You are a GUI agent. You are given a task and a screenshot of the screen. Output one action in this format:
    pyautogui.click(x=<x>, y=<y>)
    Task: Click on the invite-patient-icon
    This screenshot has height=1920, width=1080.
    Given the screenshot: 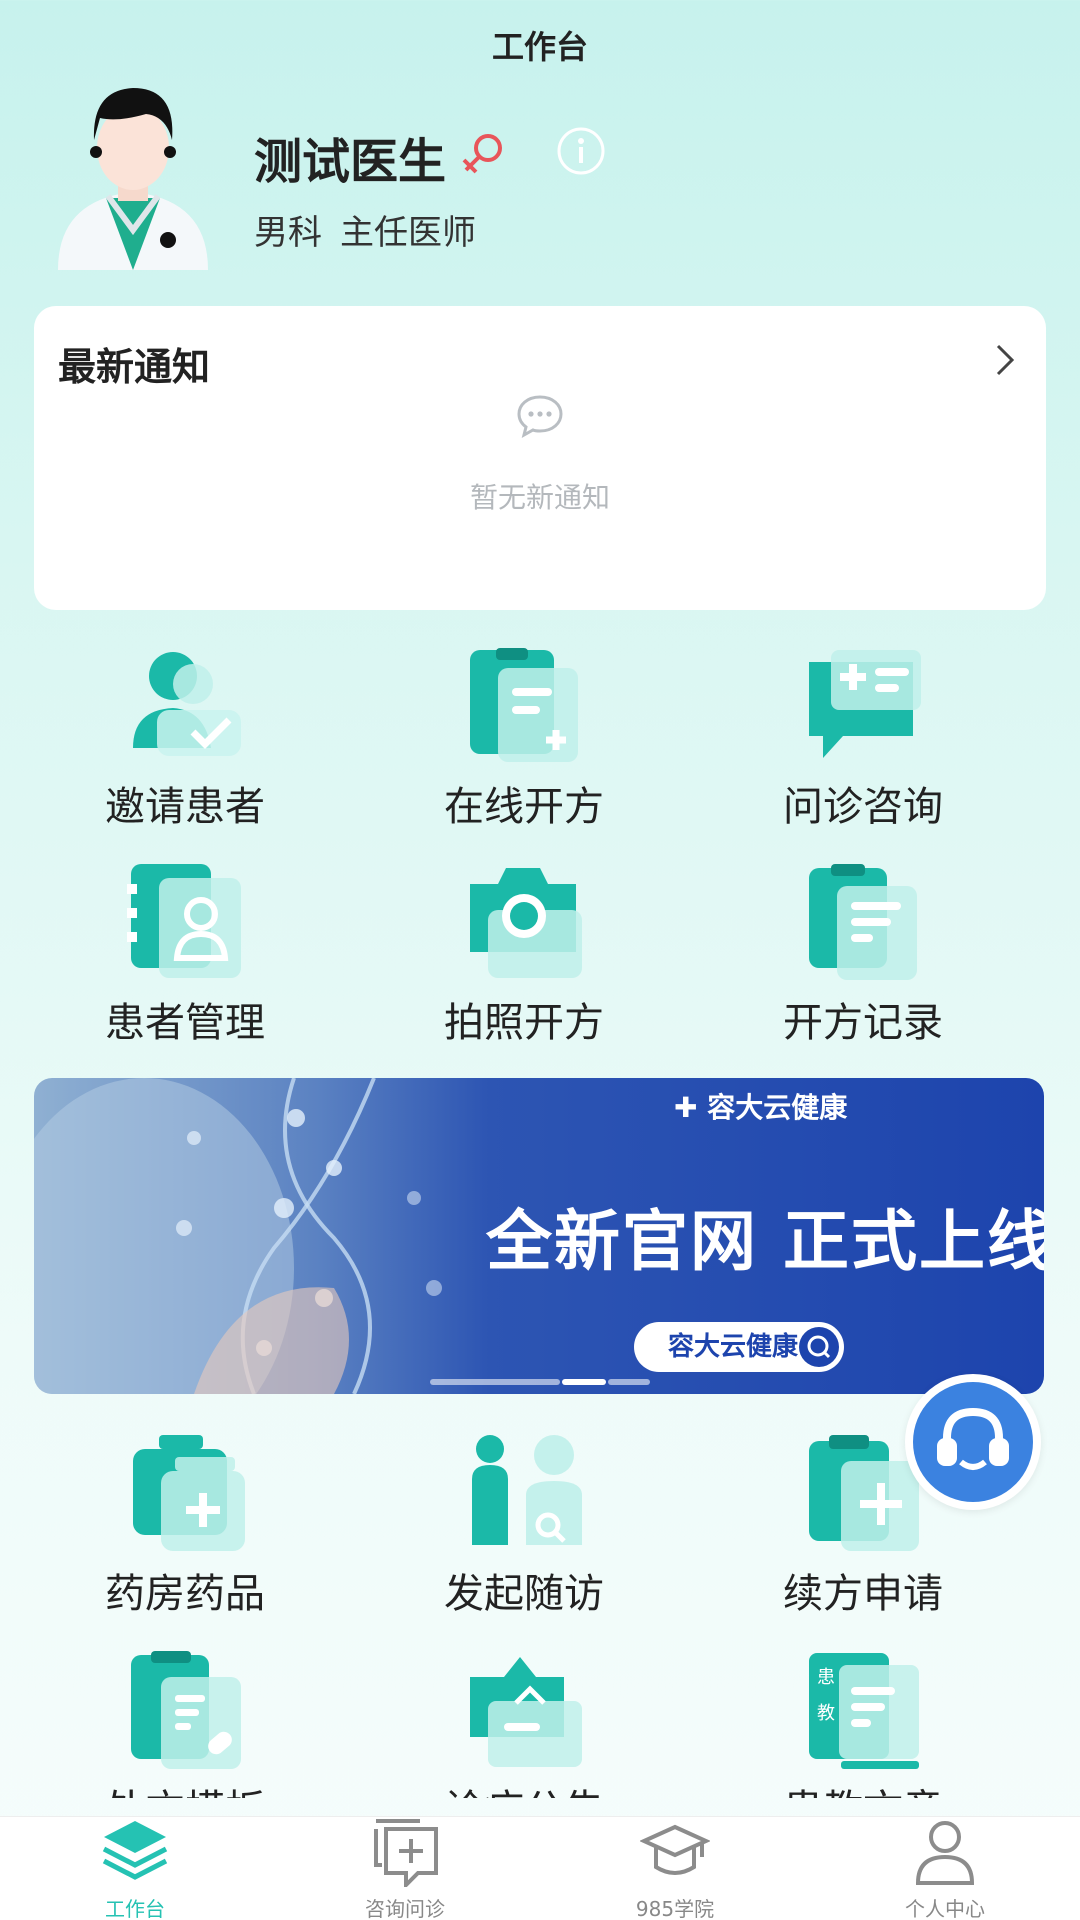 What is the action you would take?
    pyautogui.click(x=185, y=708)
    